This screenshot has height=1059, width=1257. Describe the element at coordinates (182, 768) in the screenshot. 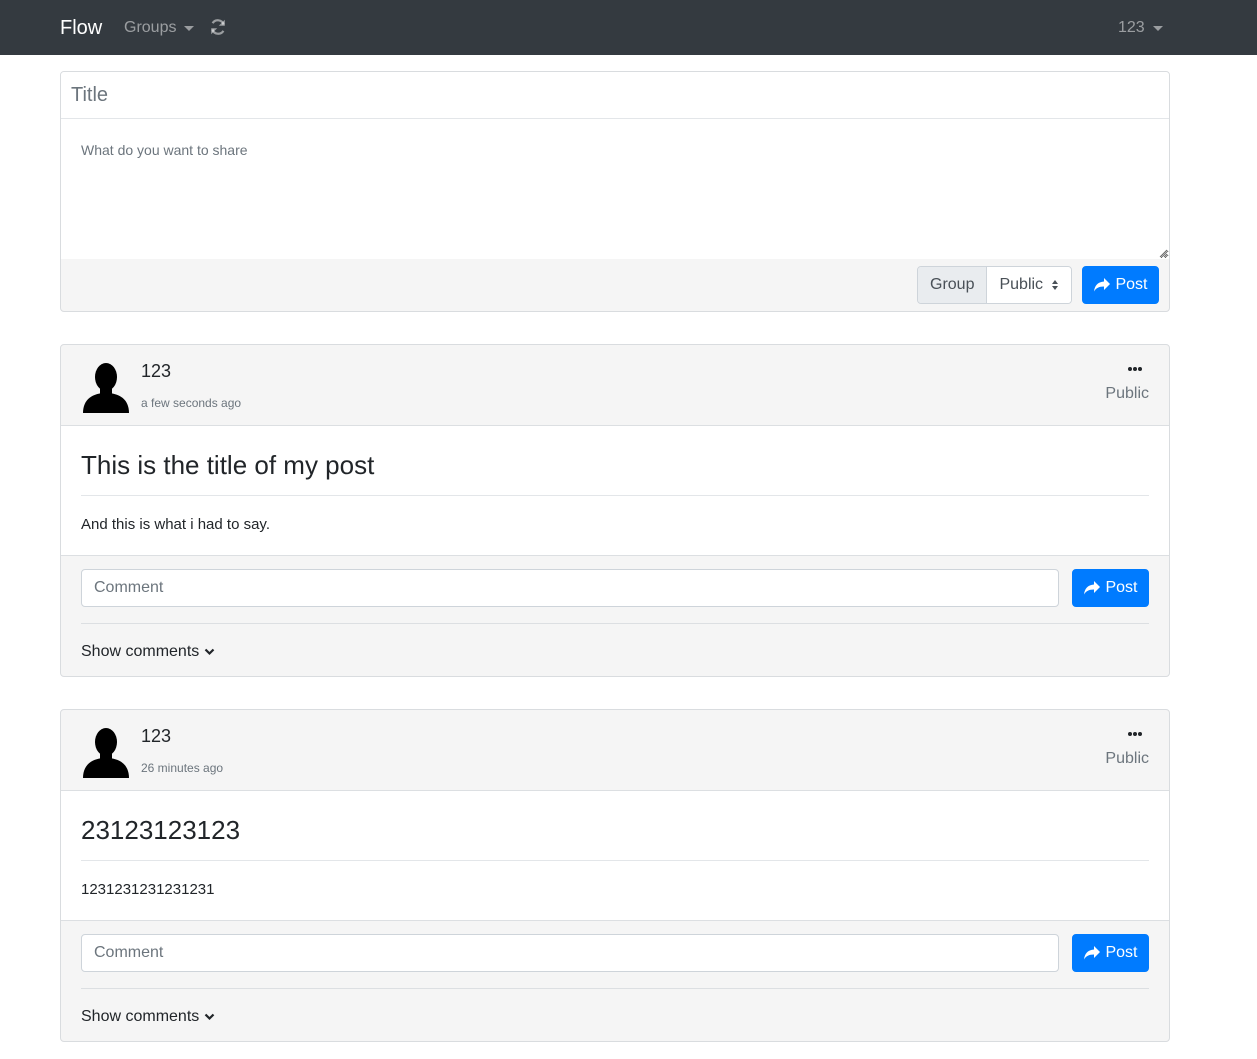

I see `post-timestamp: 26 minutes ago` at that location.